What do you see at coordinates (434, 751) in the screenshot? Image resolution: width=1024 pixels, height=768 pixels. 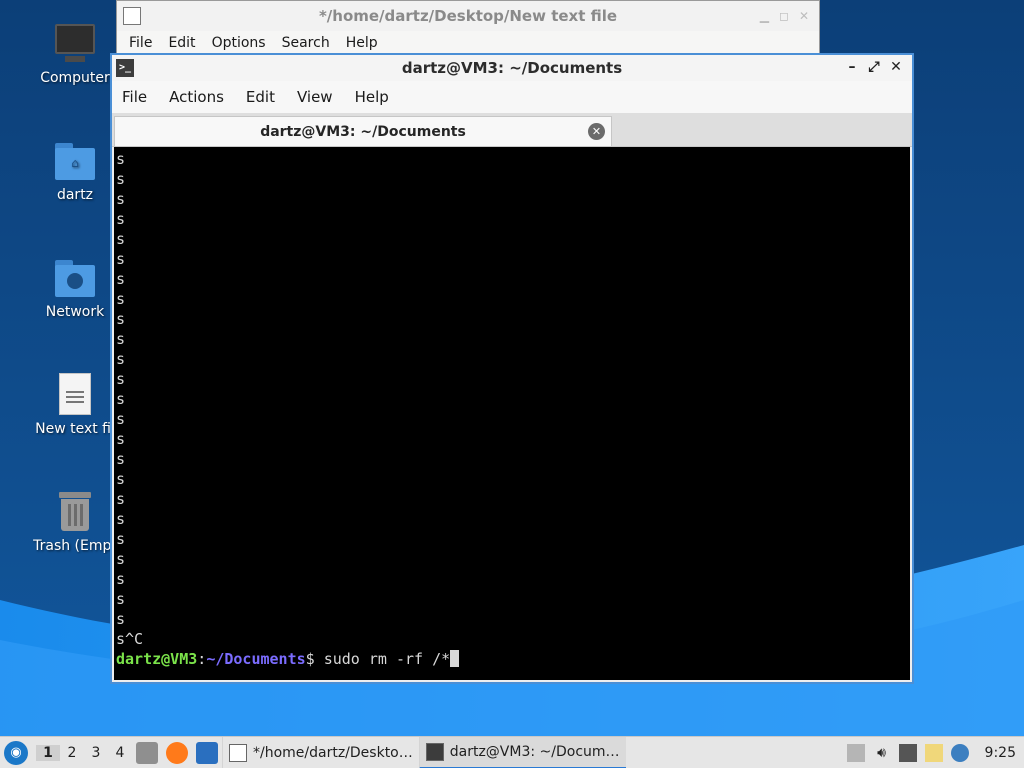 I see `terminal-app-icon` at bounding box center [434, 751].